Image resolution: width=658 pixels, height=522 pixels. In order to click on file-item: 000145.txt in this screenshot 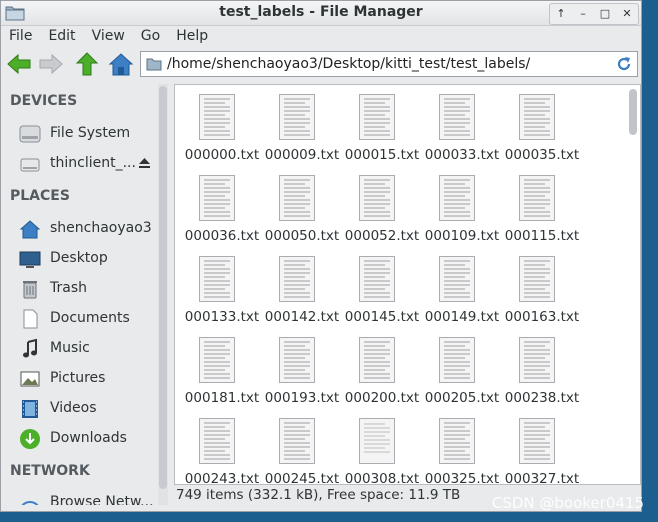, I will do `click(379, 286)`.